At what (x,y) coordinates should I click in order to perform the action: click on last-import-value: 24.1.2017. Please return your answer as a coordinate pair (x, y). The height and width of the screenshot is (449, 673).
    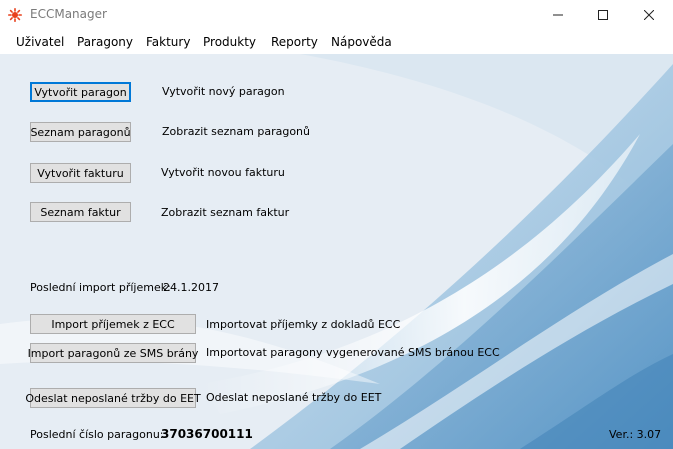
    Looking at the image, I should click on (191, 287).